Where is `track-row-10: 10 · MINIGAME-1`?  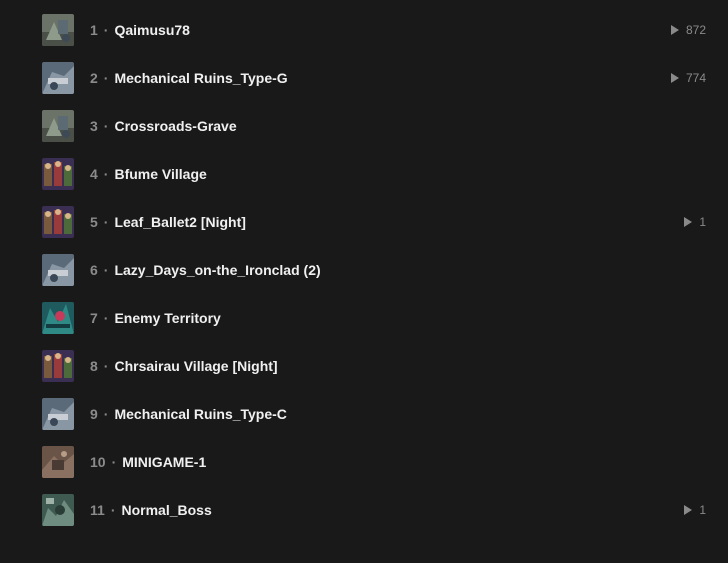 track-row-10: 10 · MINIGAME-1 is located at coordinates (364, 462).